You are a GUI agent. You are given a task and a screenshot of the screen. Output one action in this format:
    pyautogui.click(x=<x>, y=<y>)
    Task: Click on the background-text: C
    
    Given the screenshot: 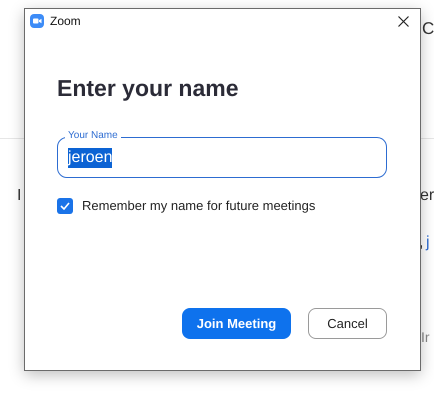 What is the action you would take?
    pyautogui.click(x=428, y=28)
    